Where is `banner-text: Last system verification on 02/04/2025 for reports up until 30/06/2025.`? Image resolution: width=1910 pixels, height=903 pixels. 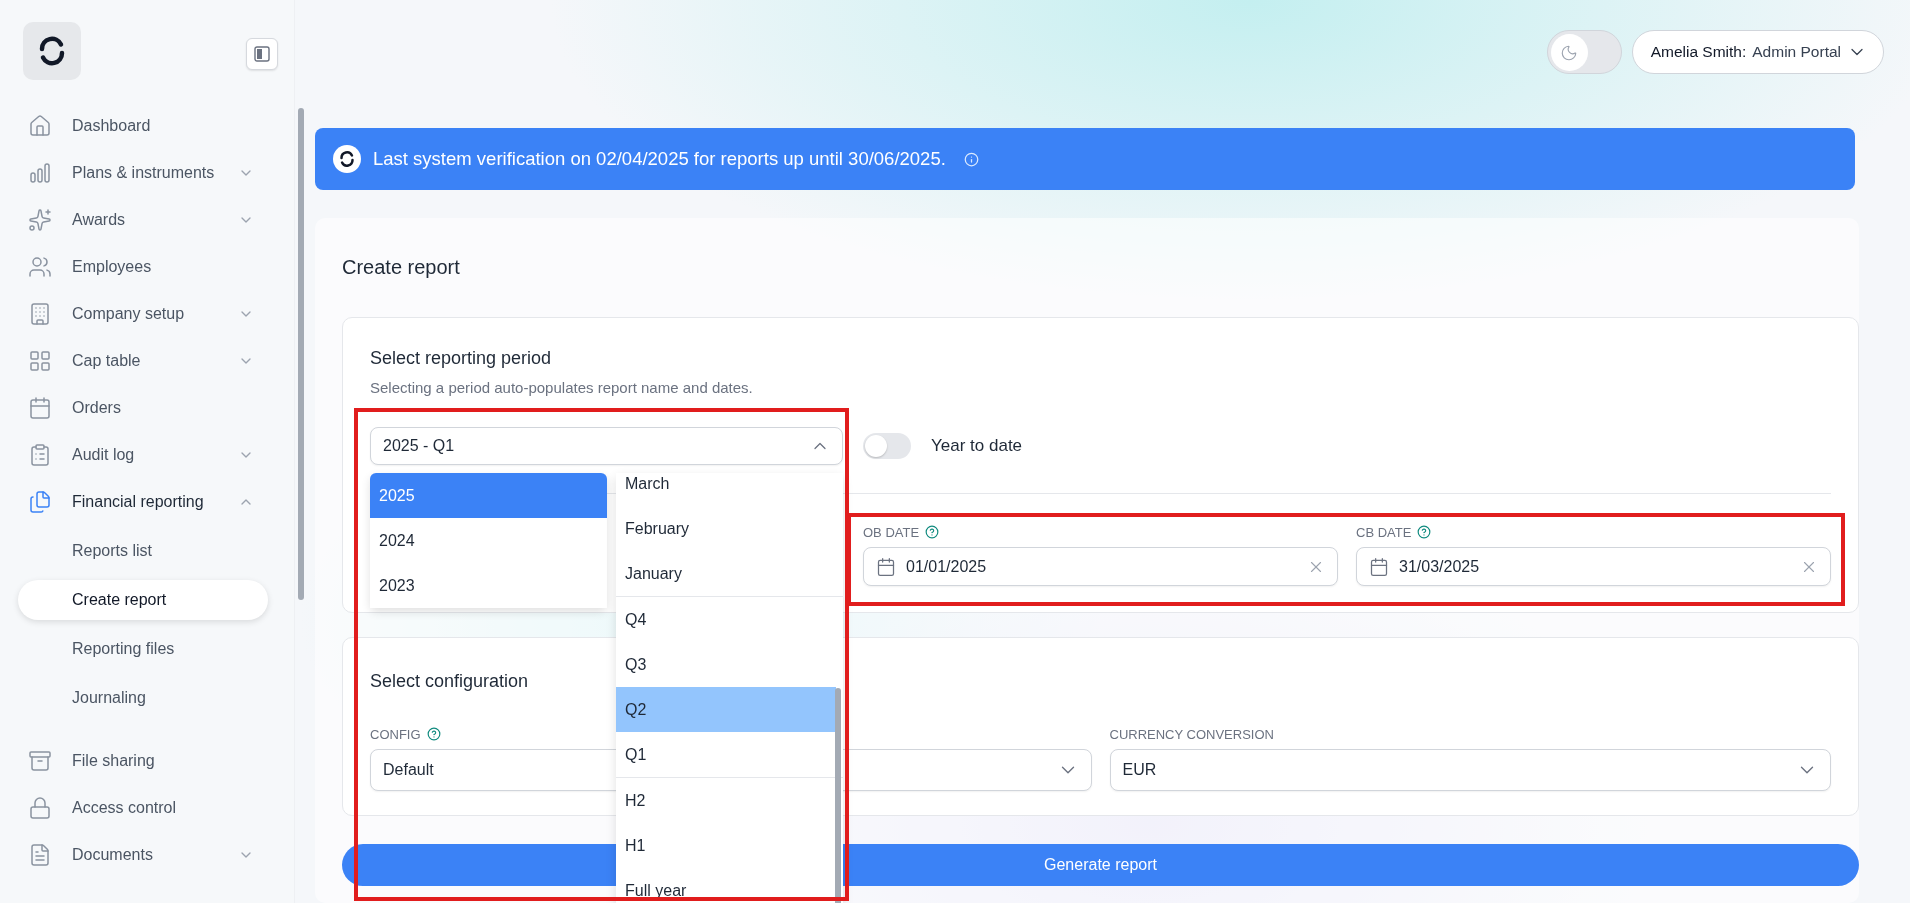
banner-text: Last system verification on 02/04/2025 for reports up until 30/06/2025. is located at coordinates (659, 159).